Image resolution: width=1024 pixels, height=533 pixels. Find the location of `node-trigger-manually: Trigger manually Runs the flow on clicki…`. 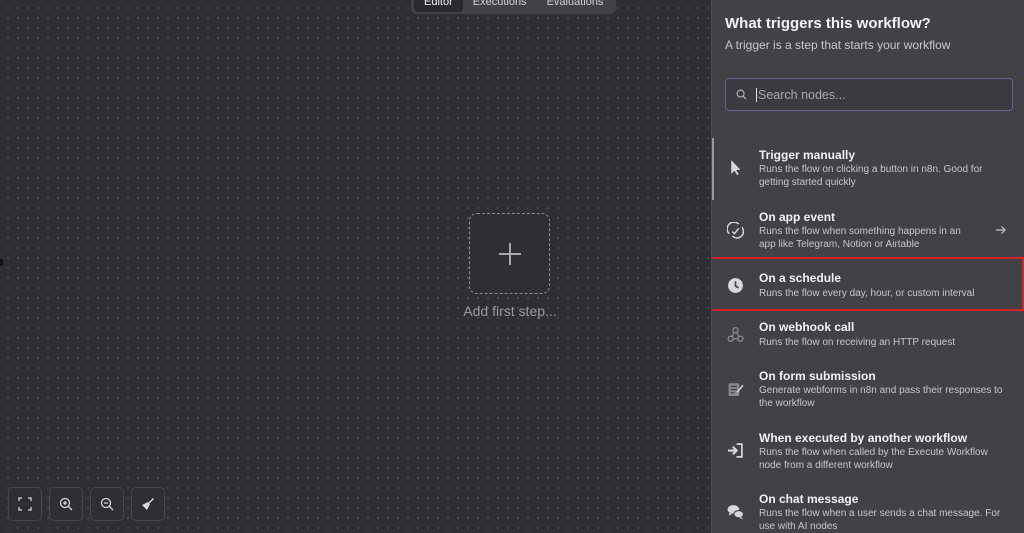

node-trigger-manually: Trigger manually Runs the flow on clicki… is located at coordinates (868, 171).